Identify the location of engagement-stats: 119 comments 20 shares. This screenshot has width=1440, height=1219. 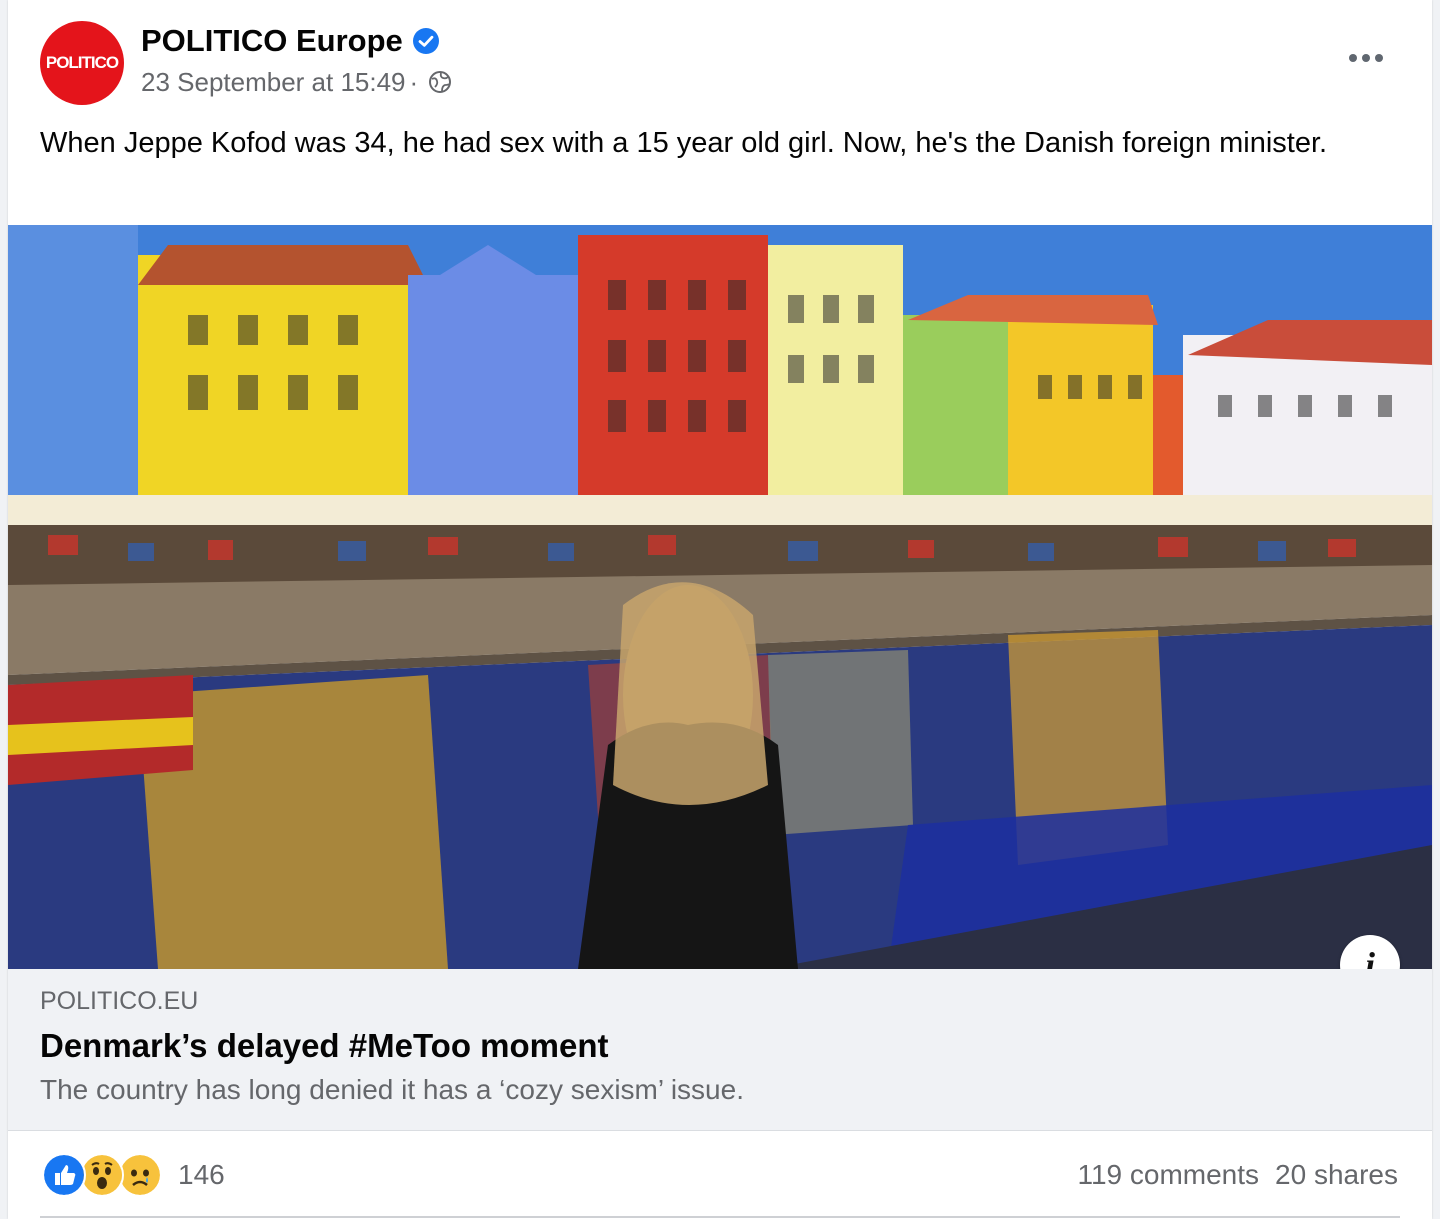
(1237, 1175).